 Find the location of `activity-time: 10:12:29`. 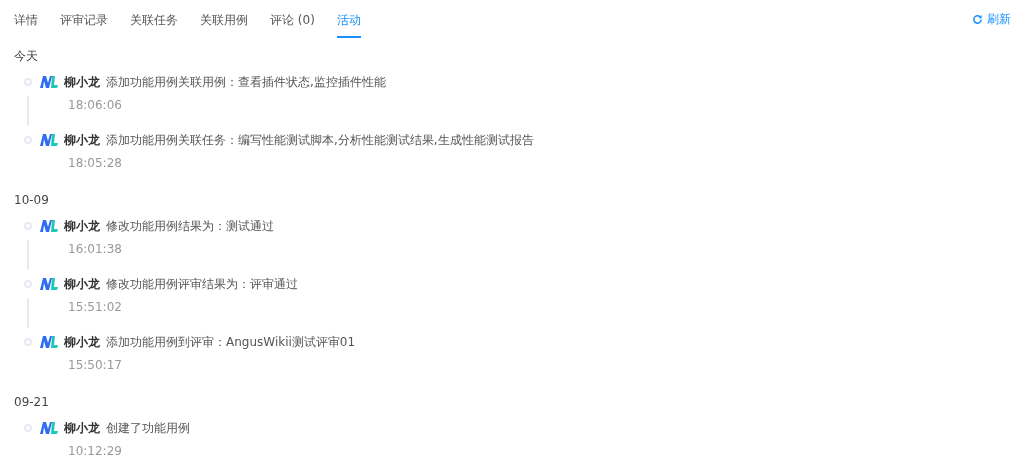

activity-time: 10:12:29 is located at coordinates (95, 451).